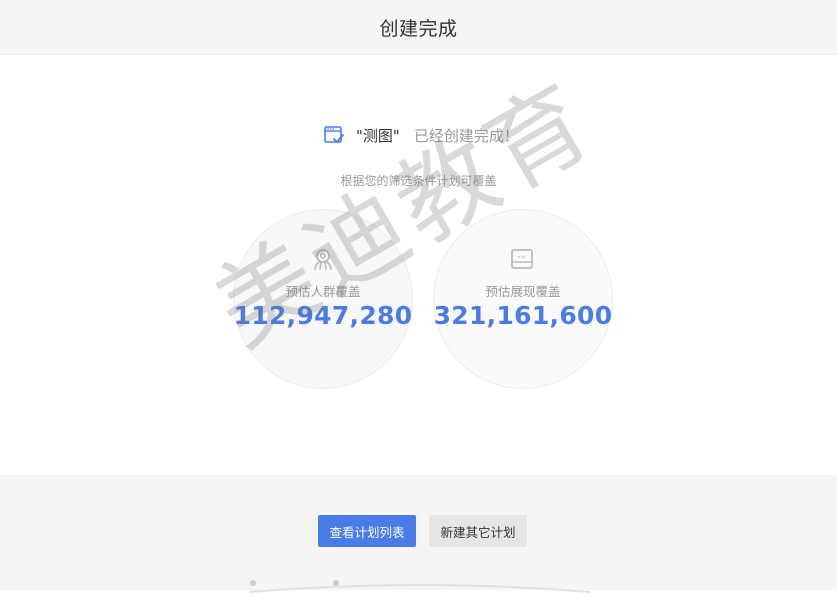 The width and height of the screenshot is (837, 608). Describe the element at coordinates (478, 531) in the screenshot. I see `create-other-plan-button: 新建其它计划` at that location.